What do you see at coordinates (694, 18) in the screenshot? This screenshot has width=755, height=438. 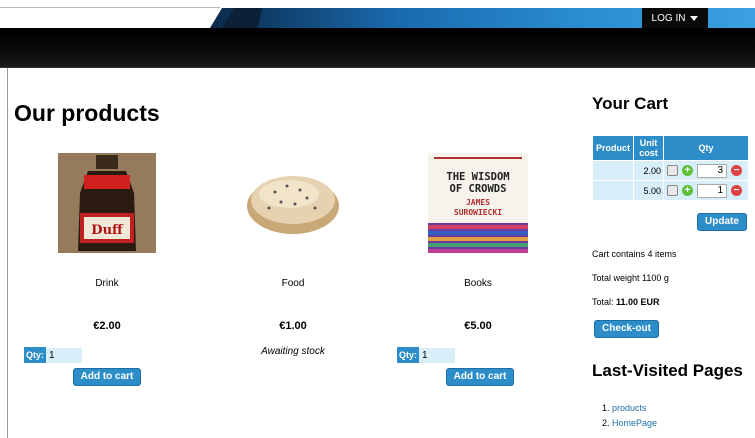 I see `caret-down-icon` at bounding box center [694, 18].